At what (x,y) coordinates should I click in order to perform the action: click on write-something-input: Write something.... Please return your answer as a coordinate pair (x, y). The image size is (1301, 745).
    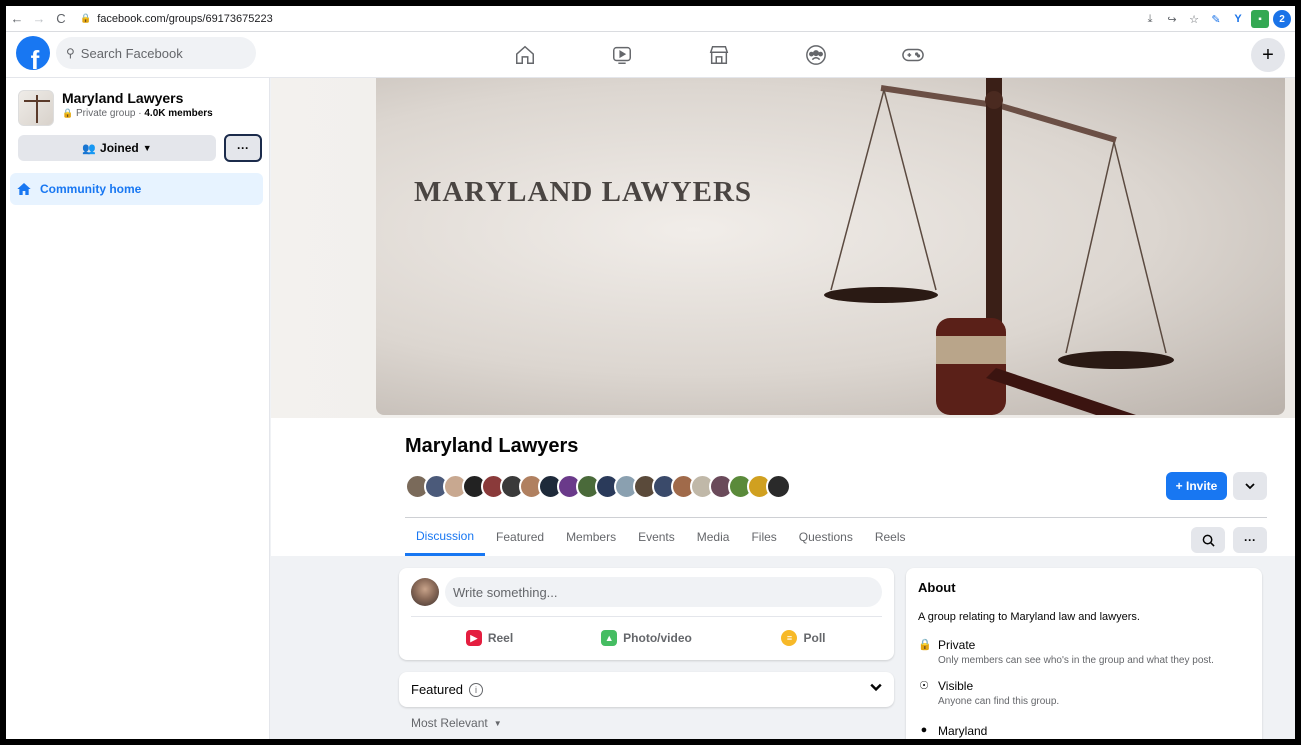
    Looking at the image, I should click on (663, 592).